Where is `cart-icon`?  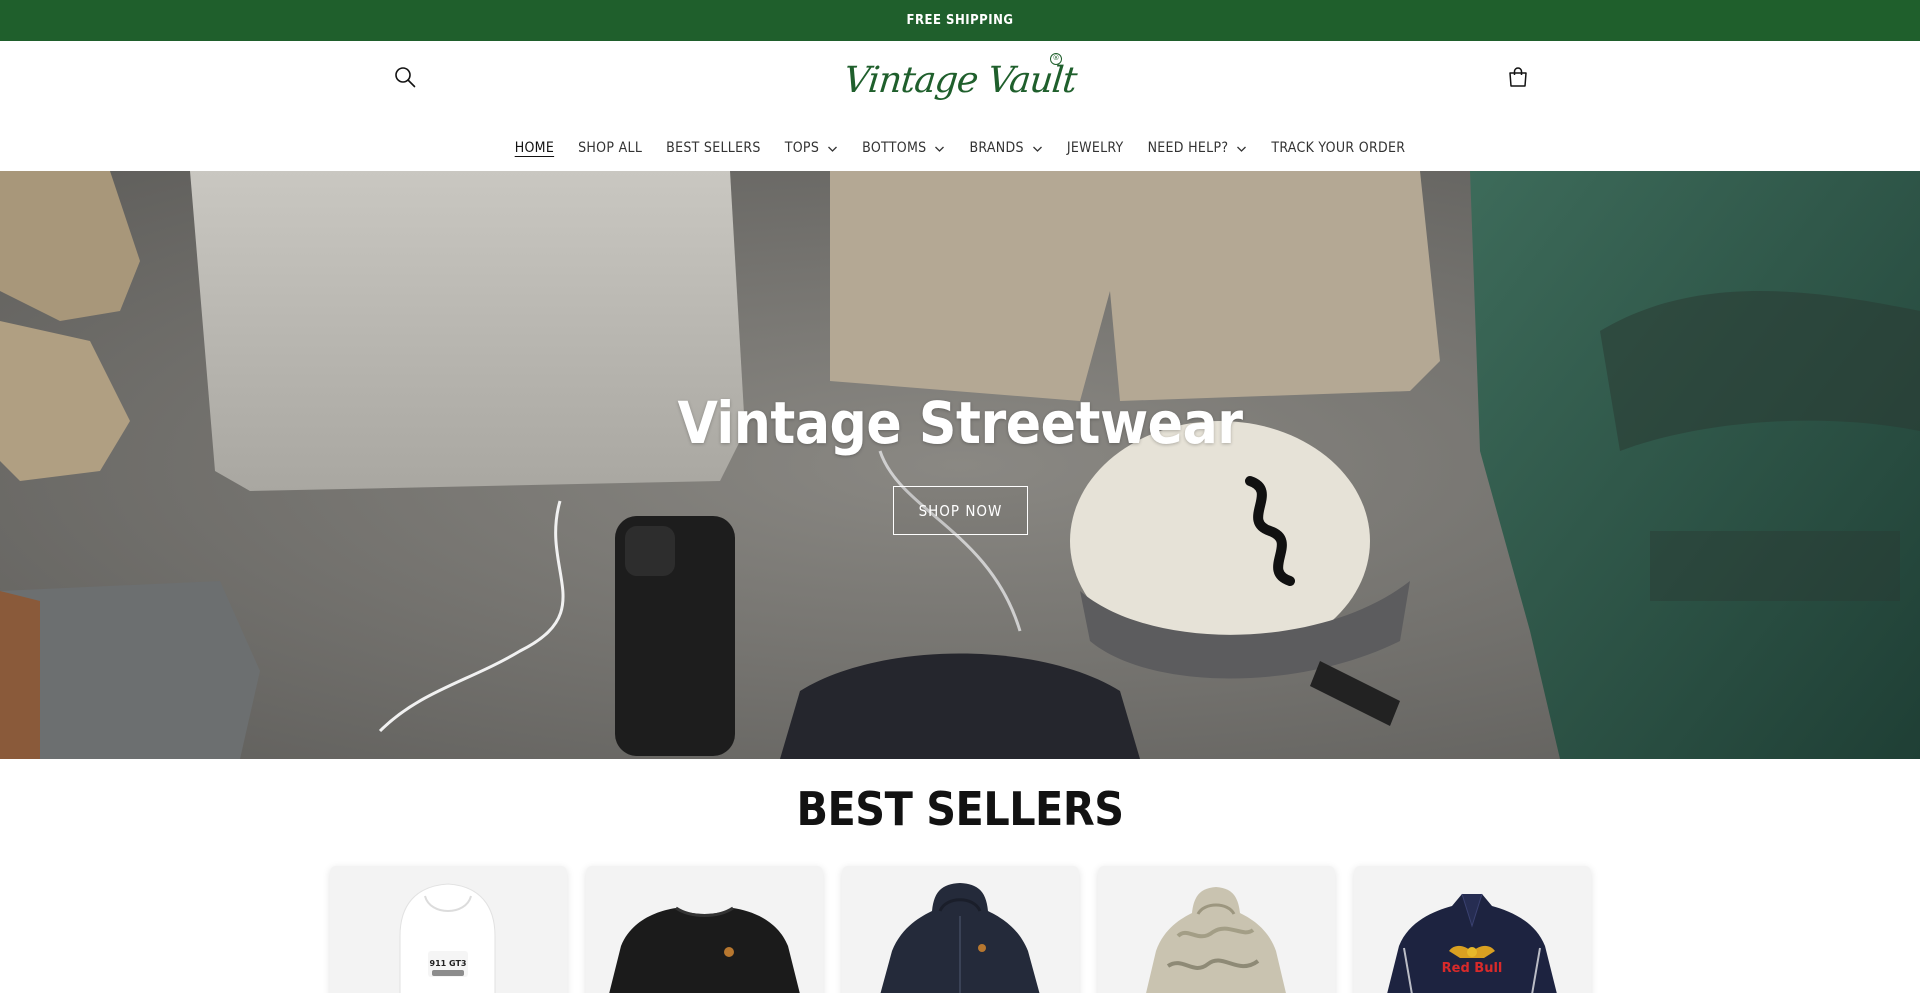
cart-icon is located at coordinates (1518, 77).